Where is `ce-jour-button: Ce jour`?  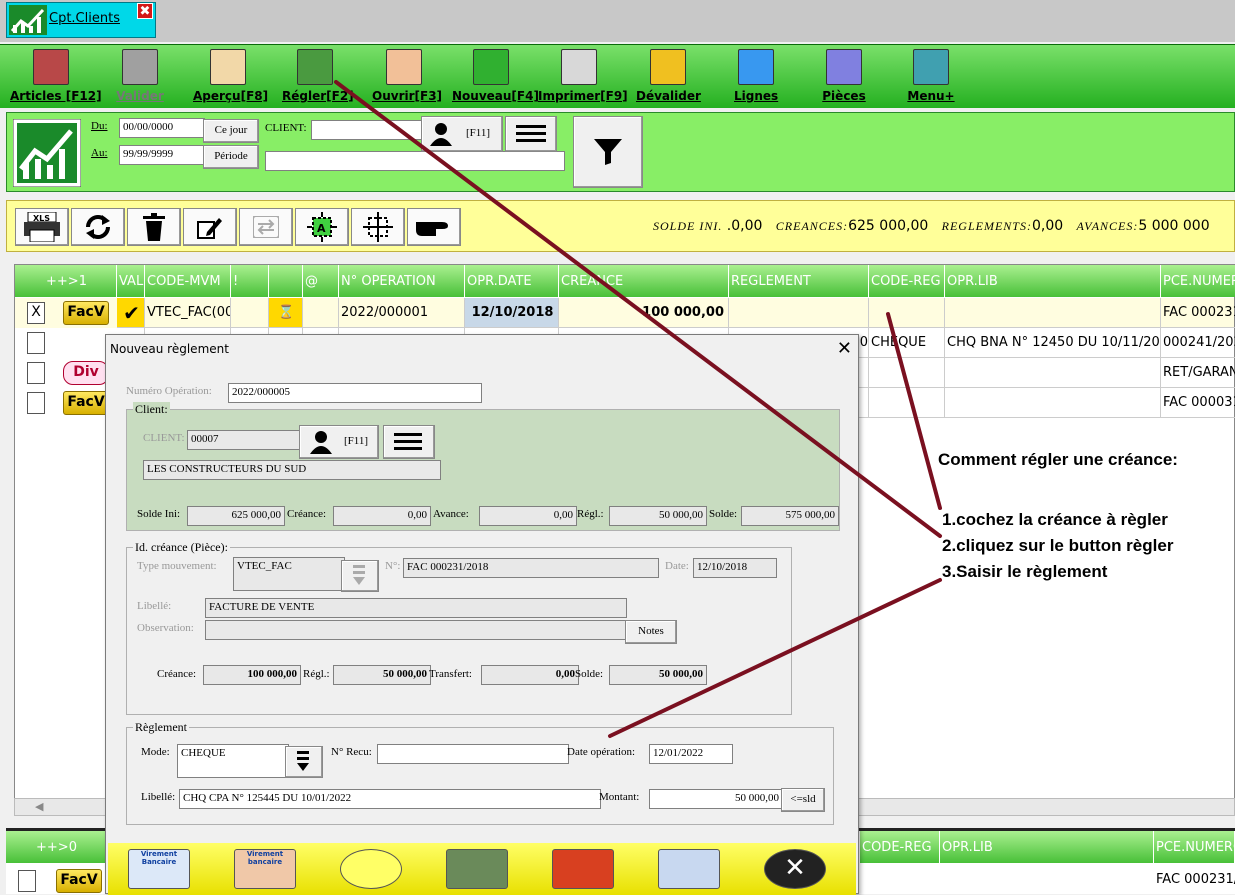 ce-jour-button: Ce jour is located at coordinates (231, 131).